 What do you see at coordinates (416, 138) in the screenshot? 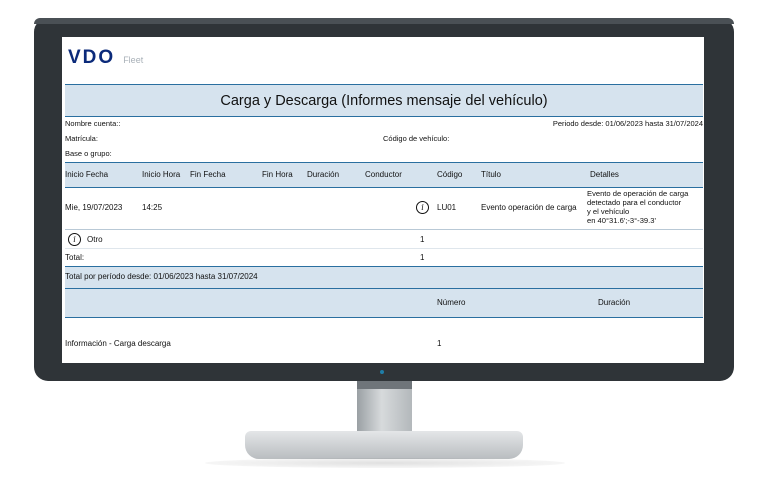
I see `vehicle-code-label: Código de vehículo:` at bounding box center [416, 138].